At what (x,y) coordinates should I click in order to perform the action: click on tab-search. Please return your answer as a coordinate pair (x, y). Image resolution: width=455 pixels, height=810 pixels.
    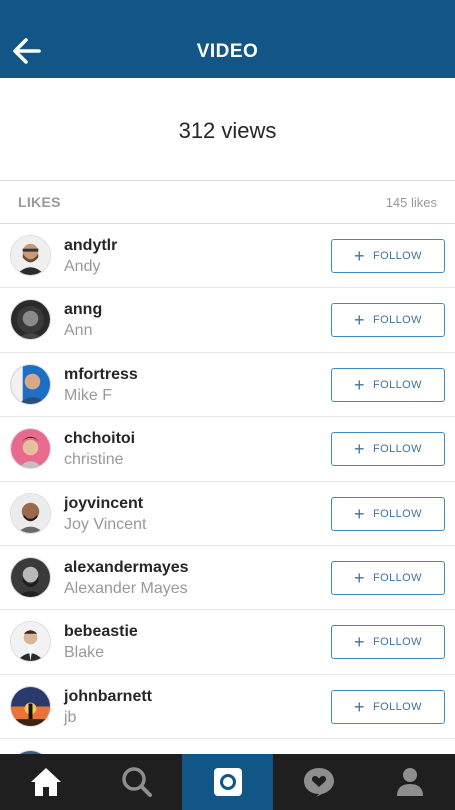
    Looking at the image, I should click on (136, 782).